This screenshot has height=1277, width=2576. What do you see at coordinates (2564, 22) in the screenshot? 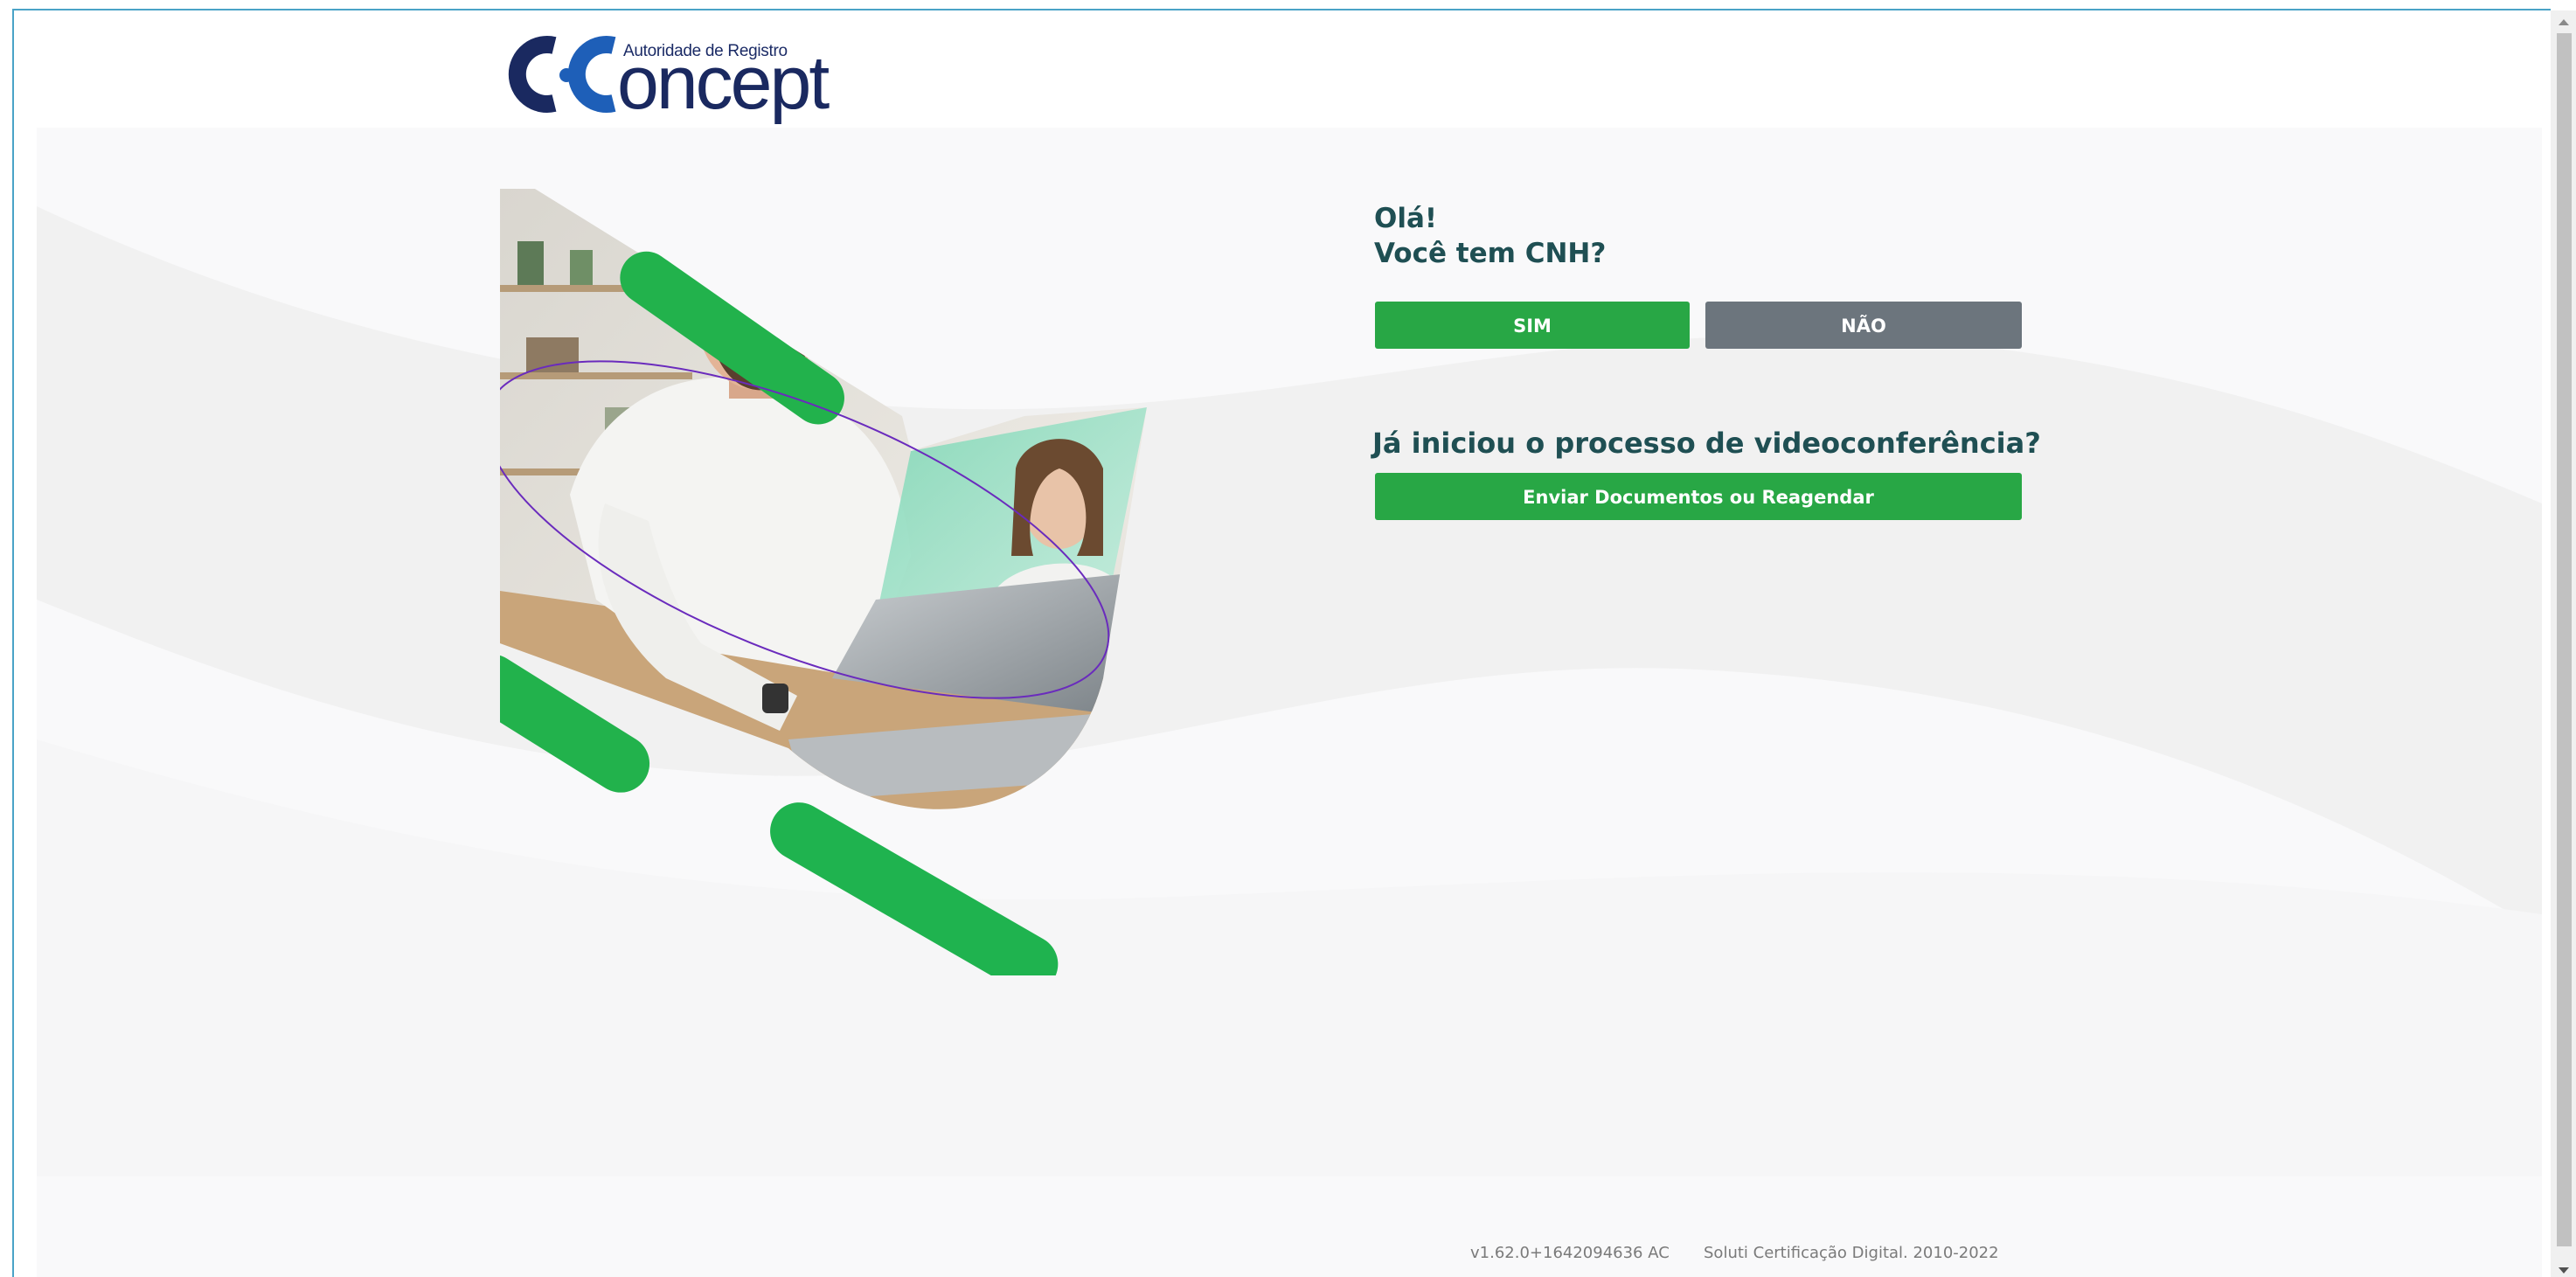
I see `scroll-up-arrow-icon` at bounding box center [2564, 22].